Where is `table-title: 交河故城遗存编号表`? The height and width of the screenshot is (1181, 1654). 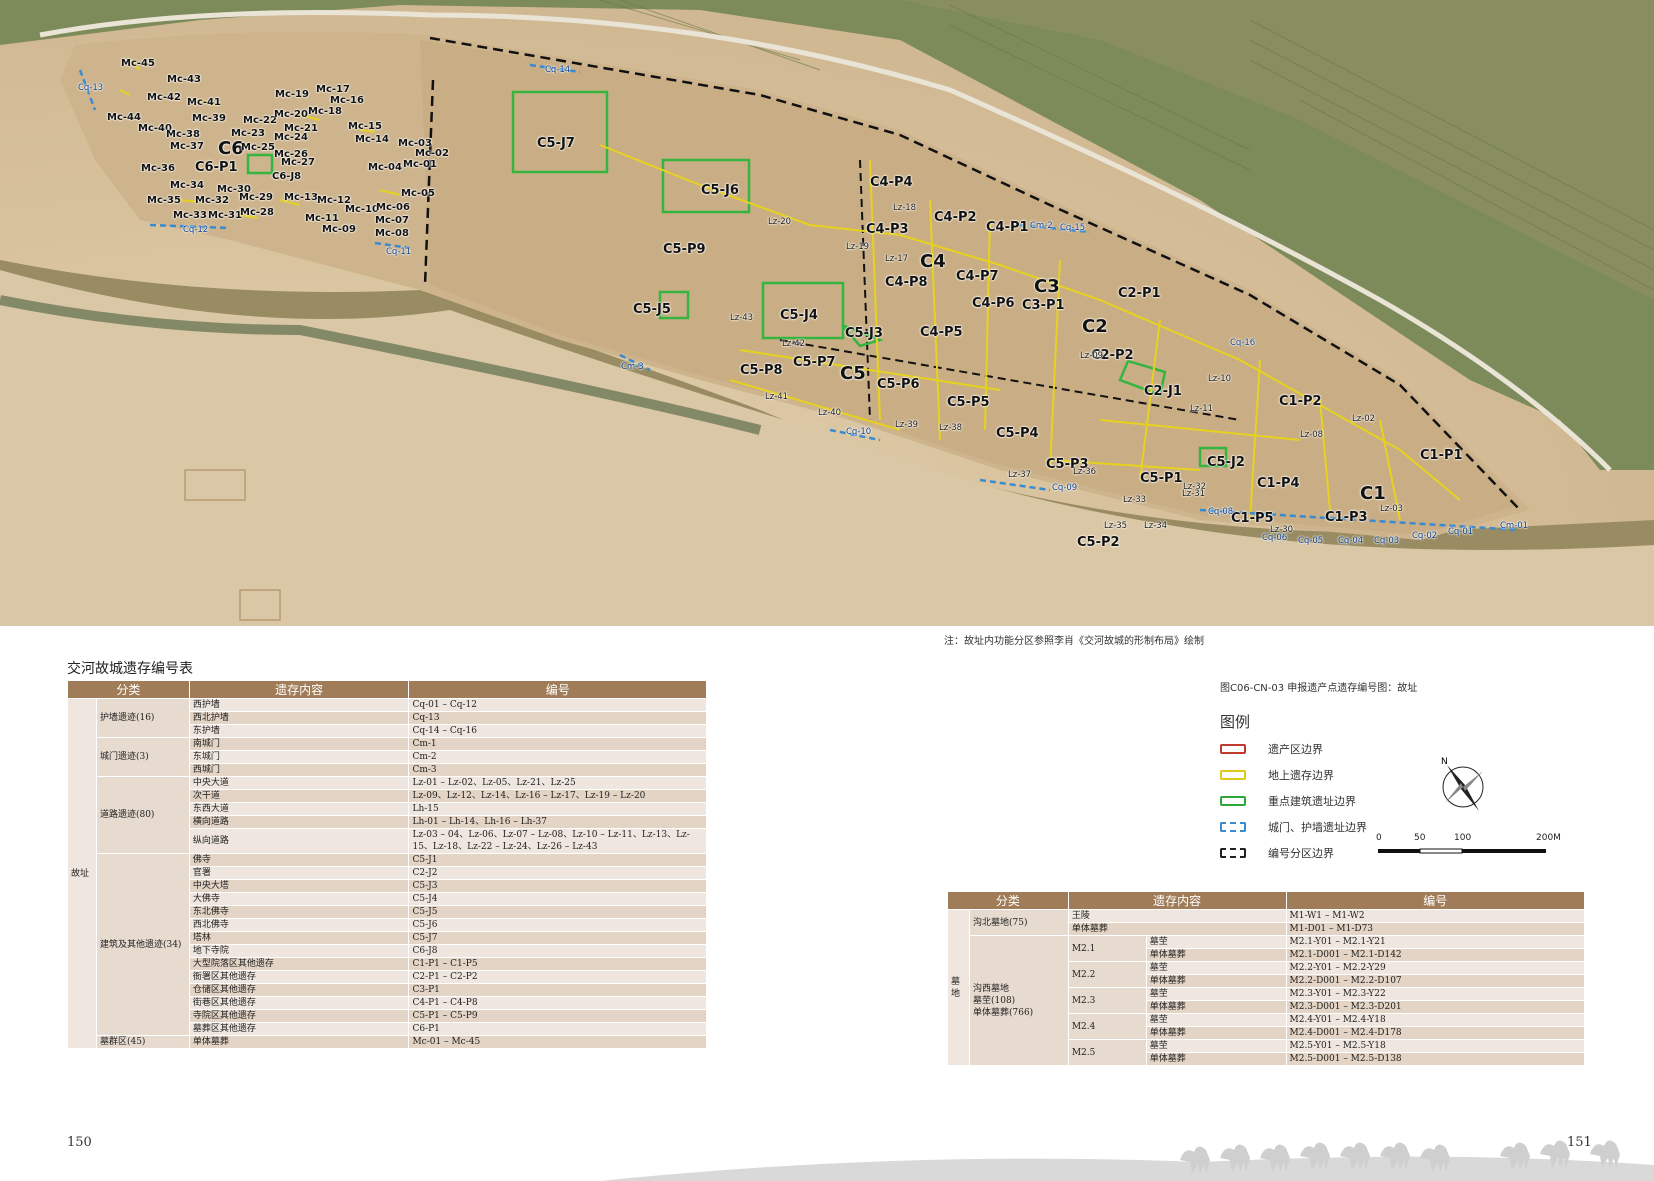
table-title: 交河故城遗存编号表 is located at coordinates (130, 669).